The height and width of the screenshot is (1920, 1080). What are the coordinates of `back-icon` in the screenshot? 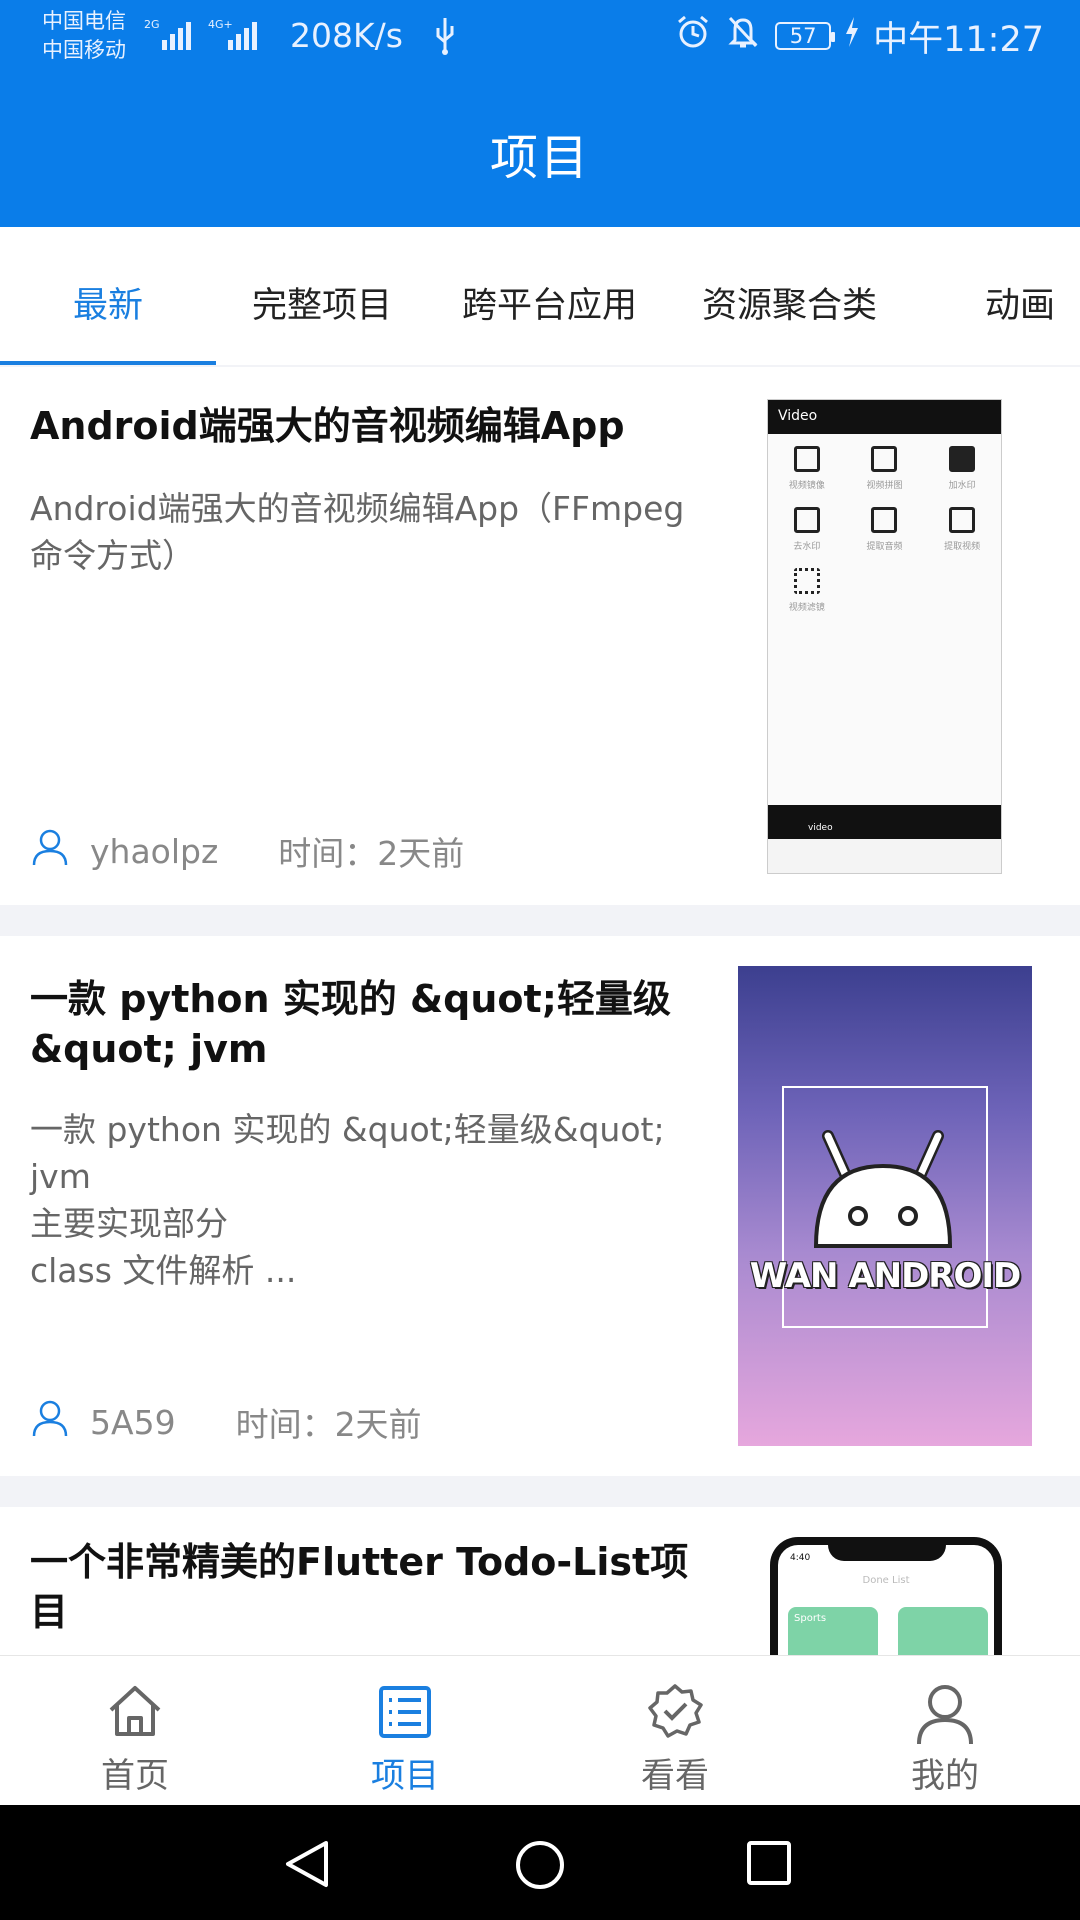 It's located at (307, 1864).